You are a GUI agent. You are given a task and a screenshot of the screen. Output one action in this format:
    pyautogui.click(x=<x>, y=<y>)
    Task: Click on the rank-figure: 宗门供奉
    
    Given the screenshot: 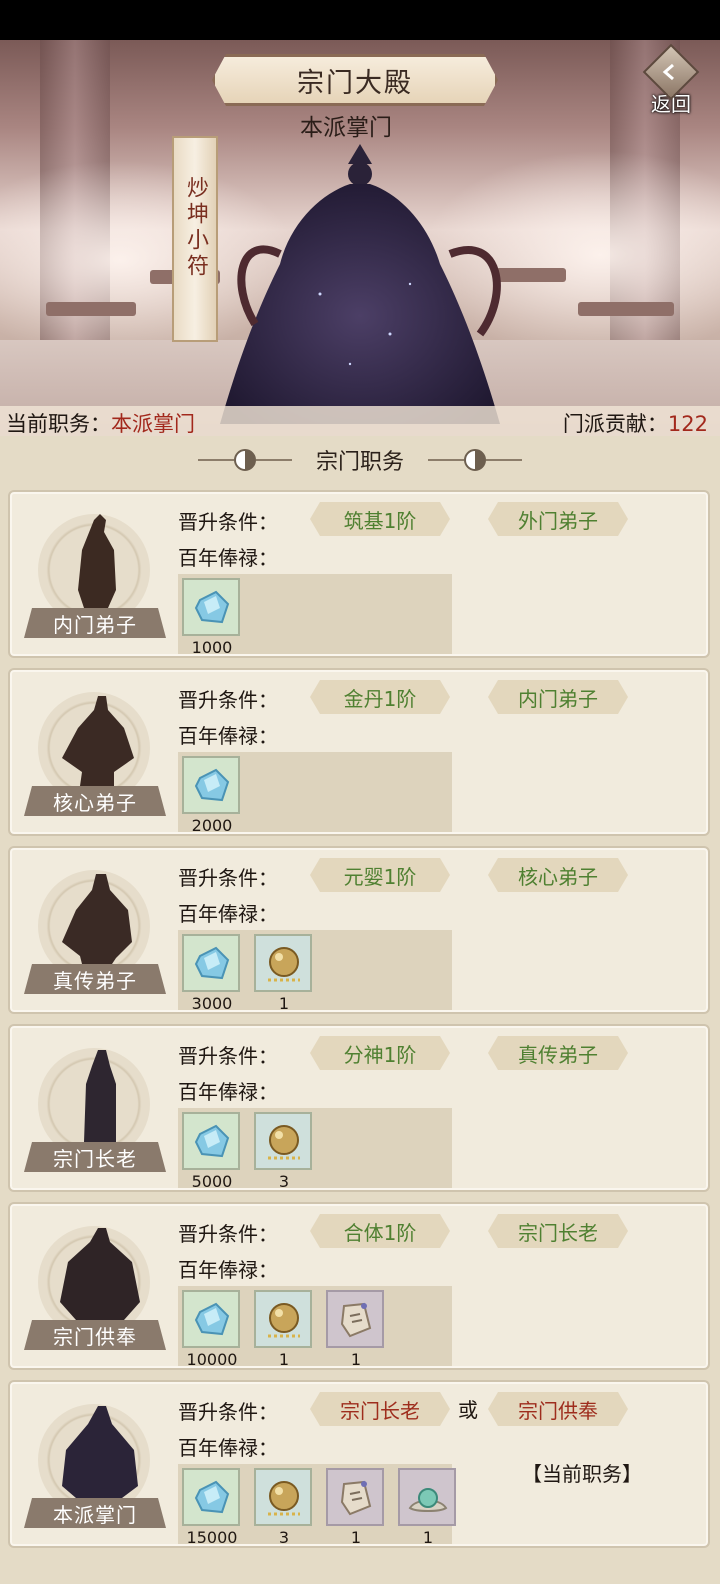 What is the action you would take?
    pyautogui.click(x=94, y=1290)
    